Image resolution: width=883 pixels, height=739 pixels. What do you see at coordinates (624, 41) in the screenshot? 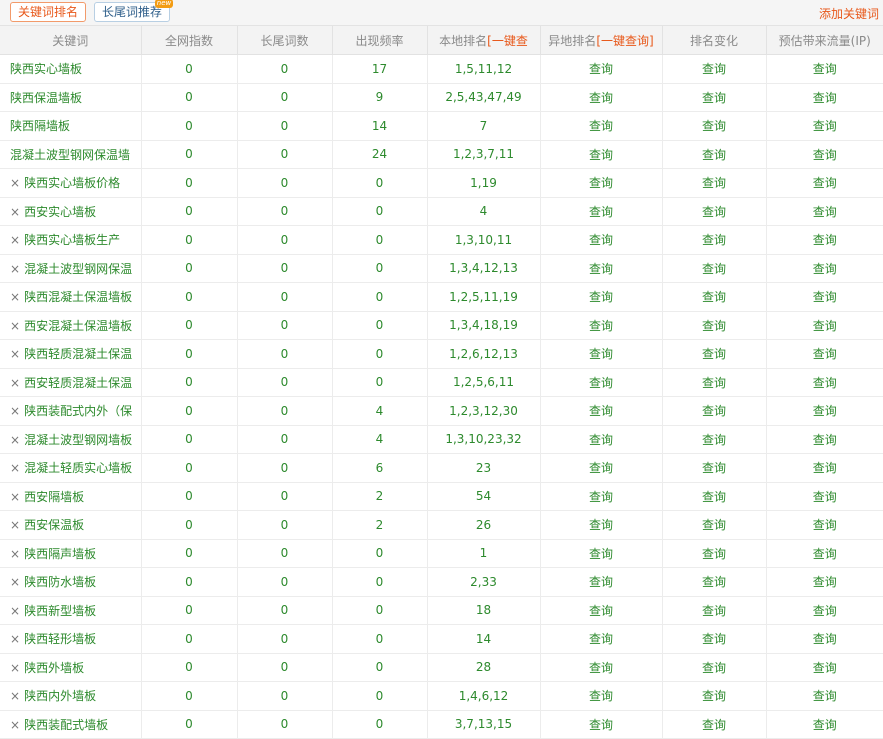
I see `remote-rank-query-all-link: [一键查询]` at bounding box center [624, 41].